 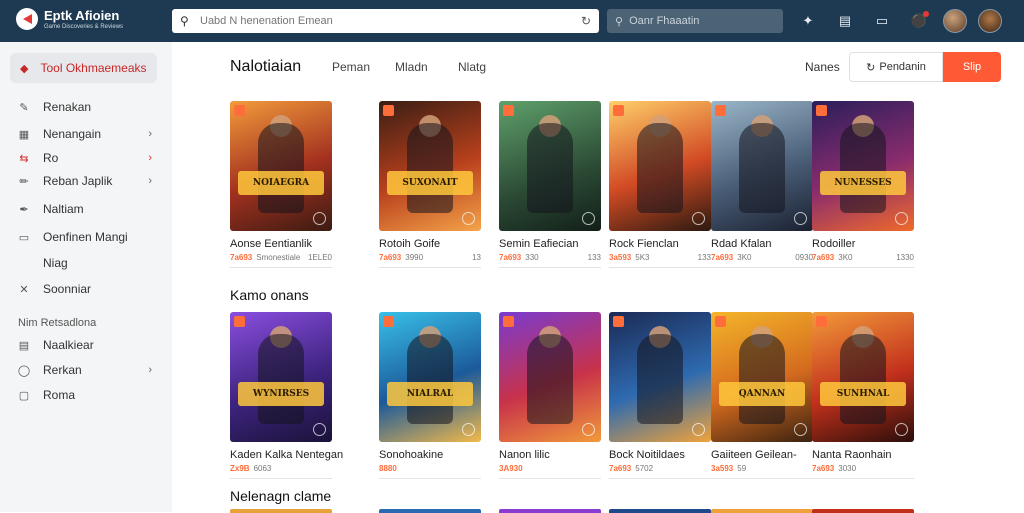 What do you see at coordinates (762, 455) in the screenshot?
I see `game-title: Gaiiteen Geilean-` at bounding box center [762, 455].